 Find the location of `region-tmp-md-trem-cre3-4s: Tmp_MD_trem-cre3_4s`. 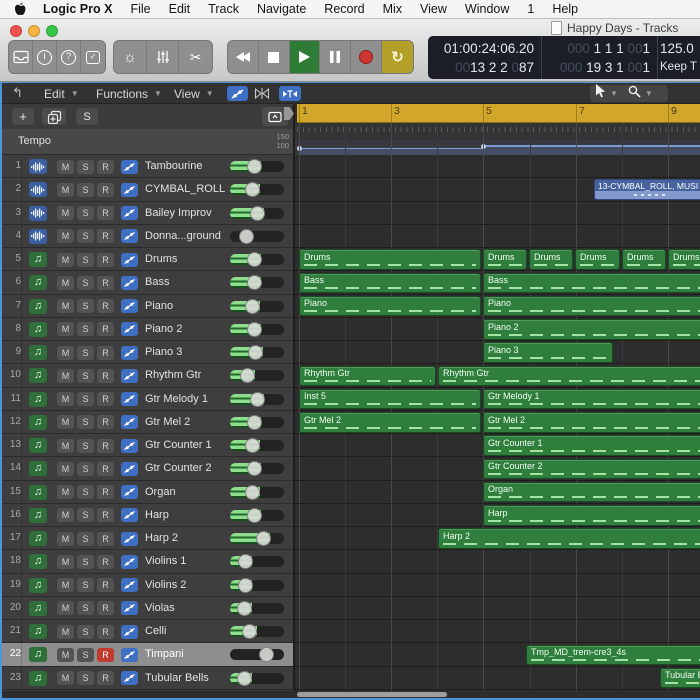

region-tmp-md-trem-cre3-4s: Tmp_MD_trem-cre3_4s is located at coordinates (613, 655).